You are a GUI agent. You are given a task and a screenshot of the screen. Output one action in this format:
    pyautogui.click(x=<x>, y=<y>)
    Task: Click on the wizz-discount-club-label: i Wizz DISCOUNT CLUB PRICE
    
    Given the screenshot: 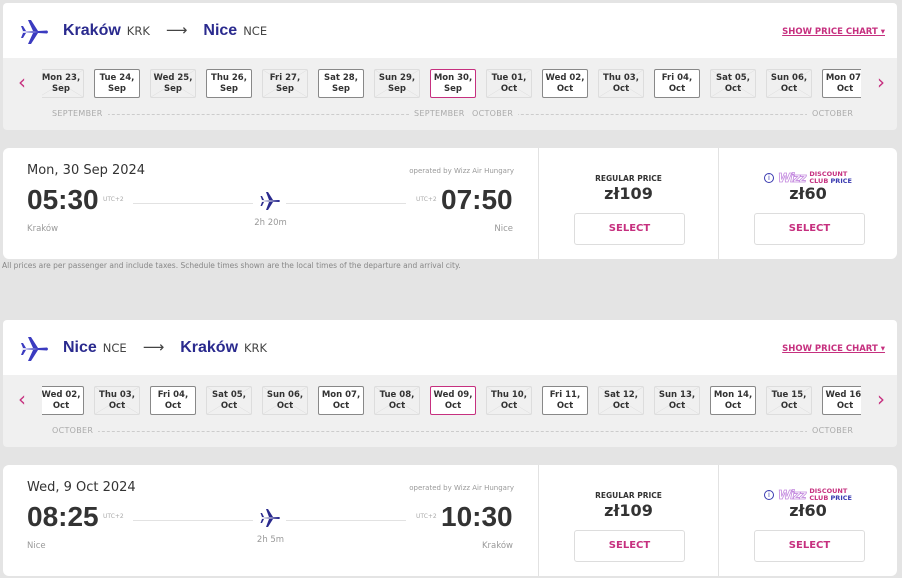 What is the action you would take?
    pyautogui.click(x=808, y=178)
    